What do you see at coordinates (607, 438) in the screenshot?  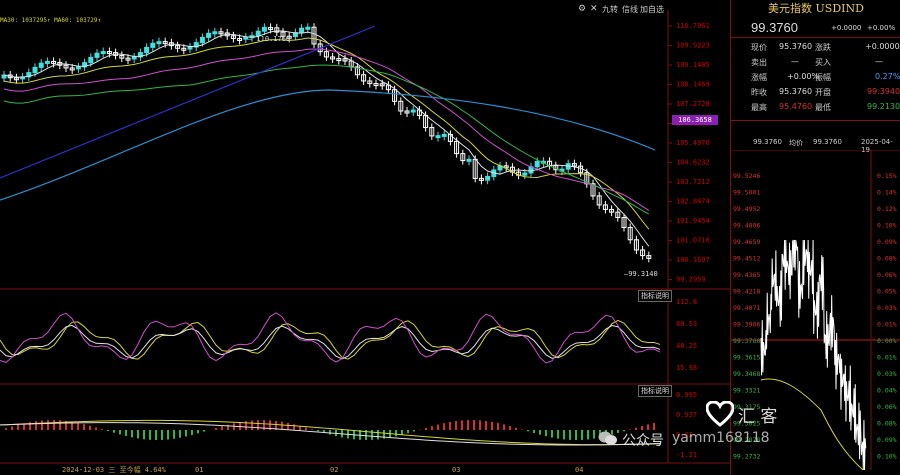 I see `wechat-icon` at bounding box center [607, 438].